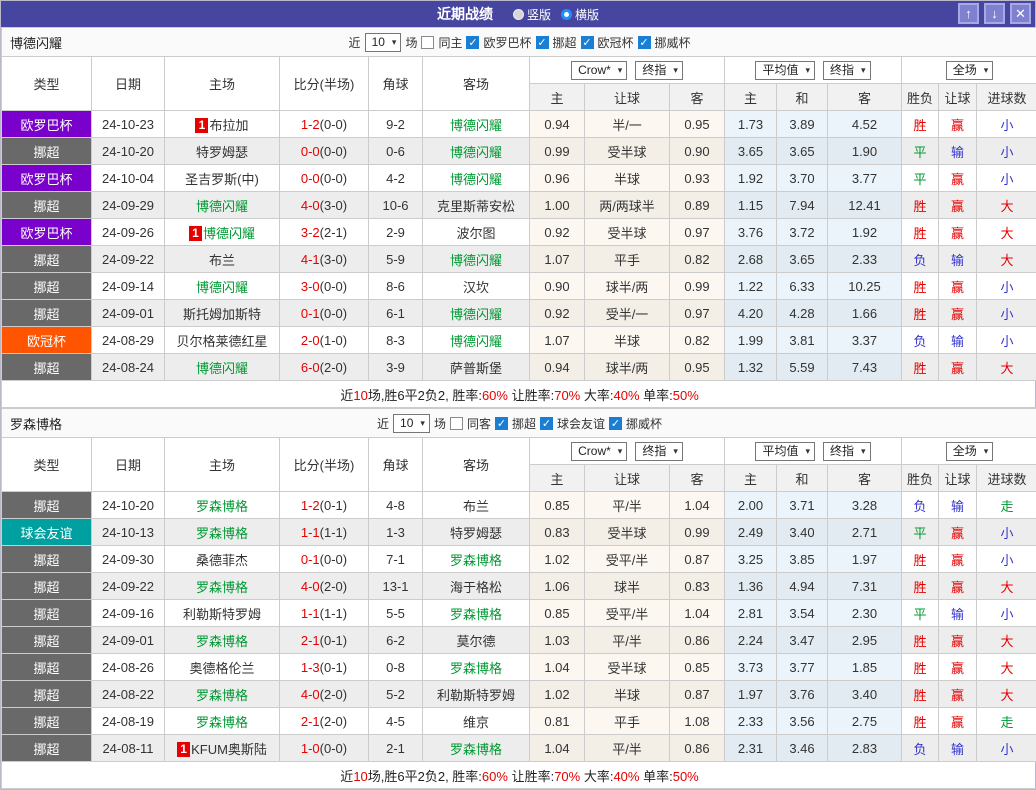 The height and width of the screenshot is (790, 1036). Describe the element at coordinates (222, 614) in the screenshot. I see `home-team-name: 利勒斯特罗姆` at that location.